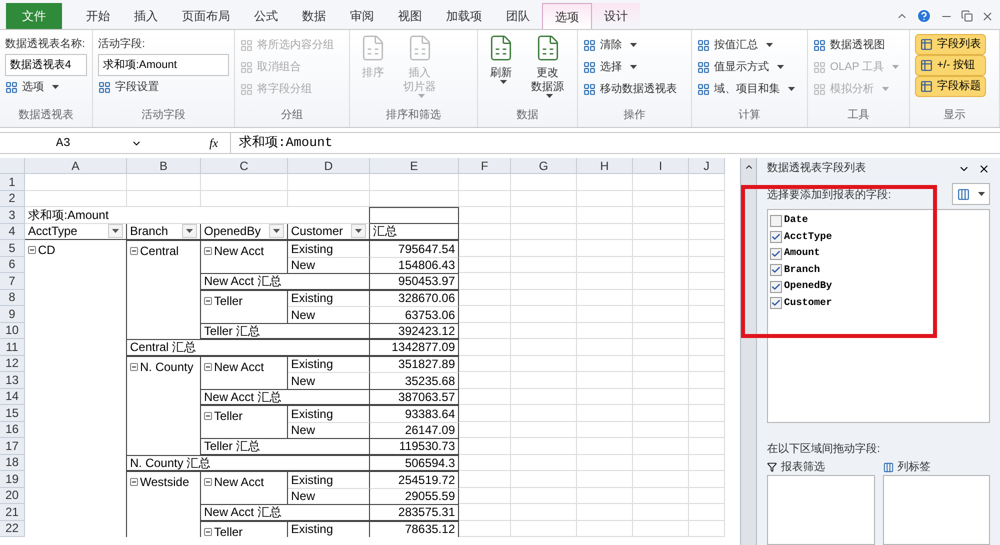  I want to click on row-number: 3, so click(12, 215).